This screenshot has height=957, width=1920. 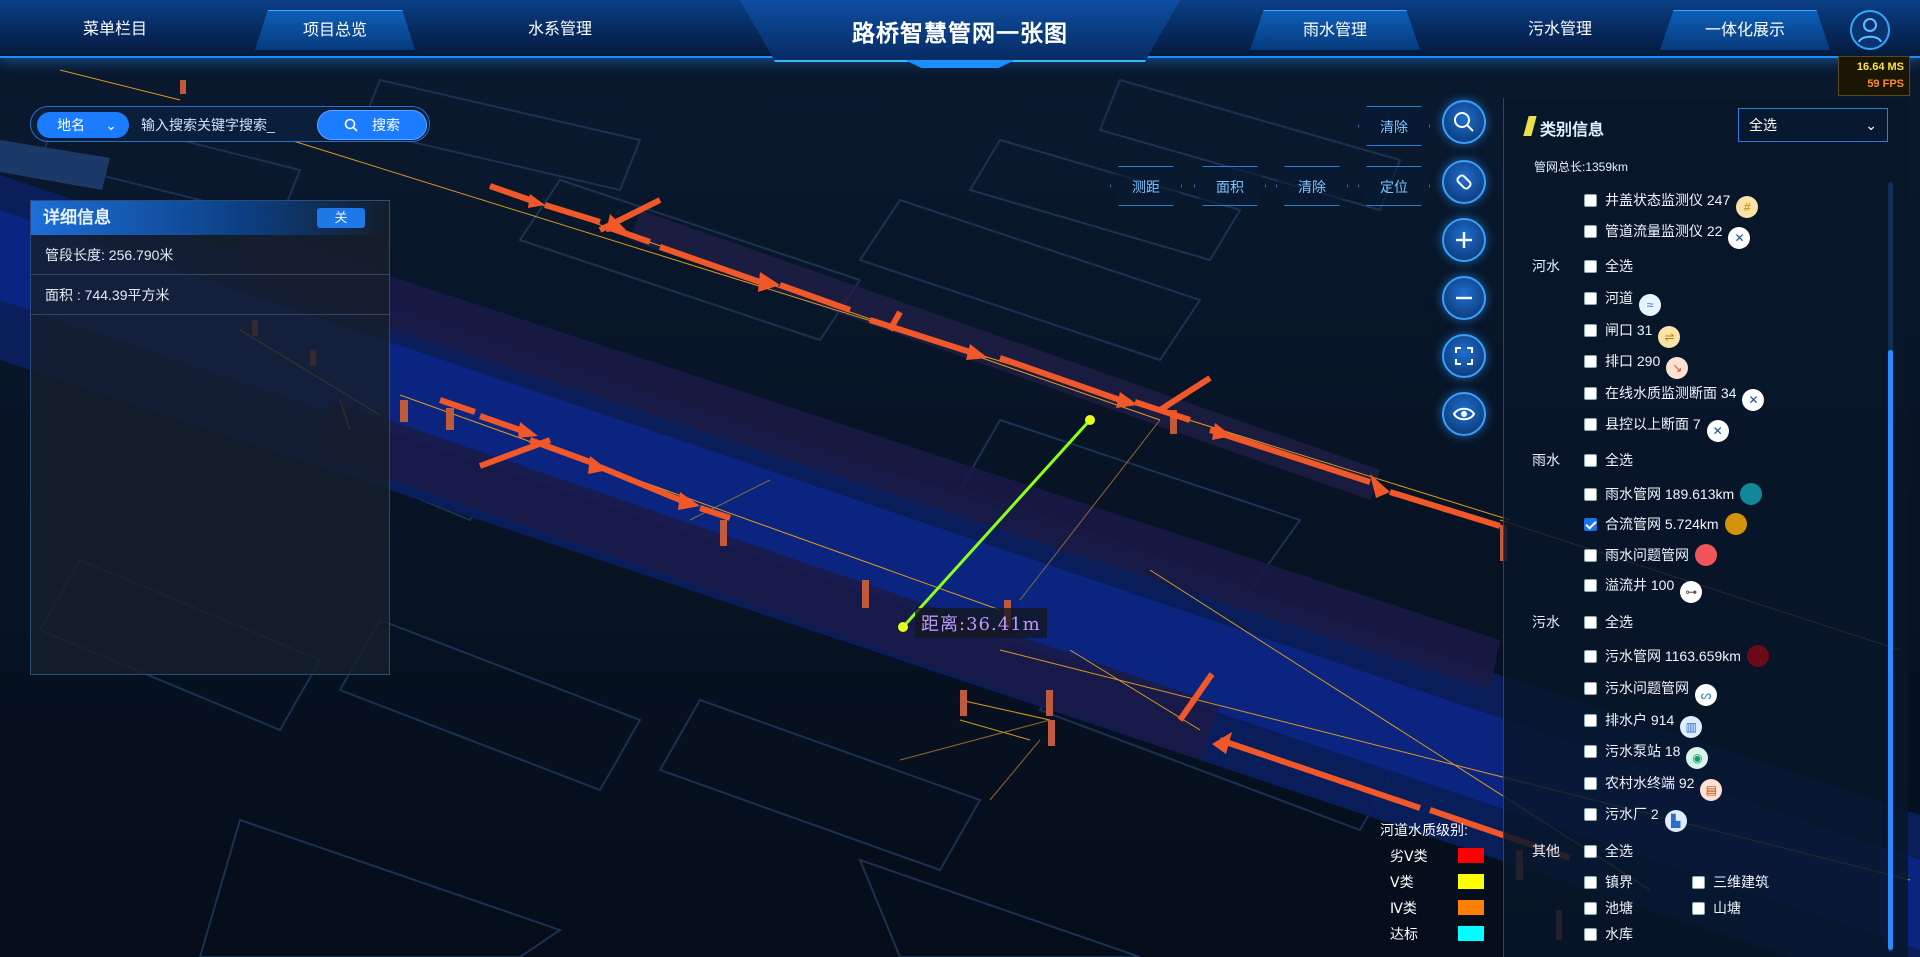 I want to click on item-label: 闸口 31, so click(x=1629, y=330).